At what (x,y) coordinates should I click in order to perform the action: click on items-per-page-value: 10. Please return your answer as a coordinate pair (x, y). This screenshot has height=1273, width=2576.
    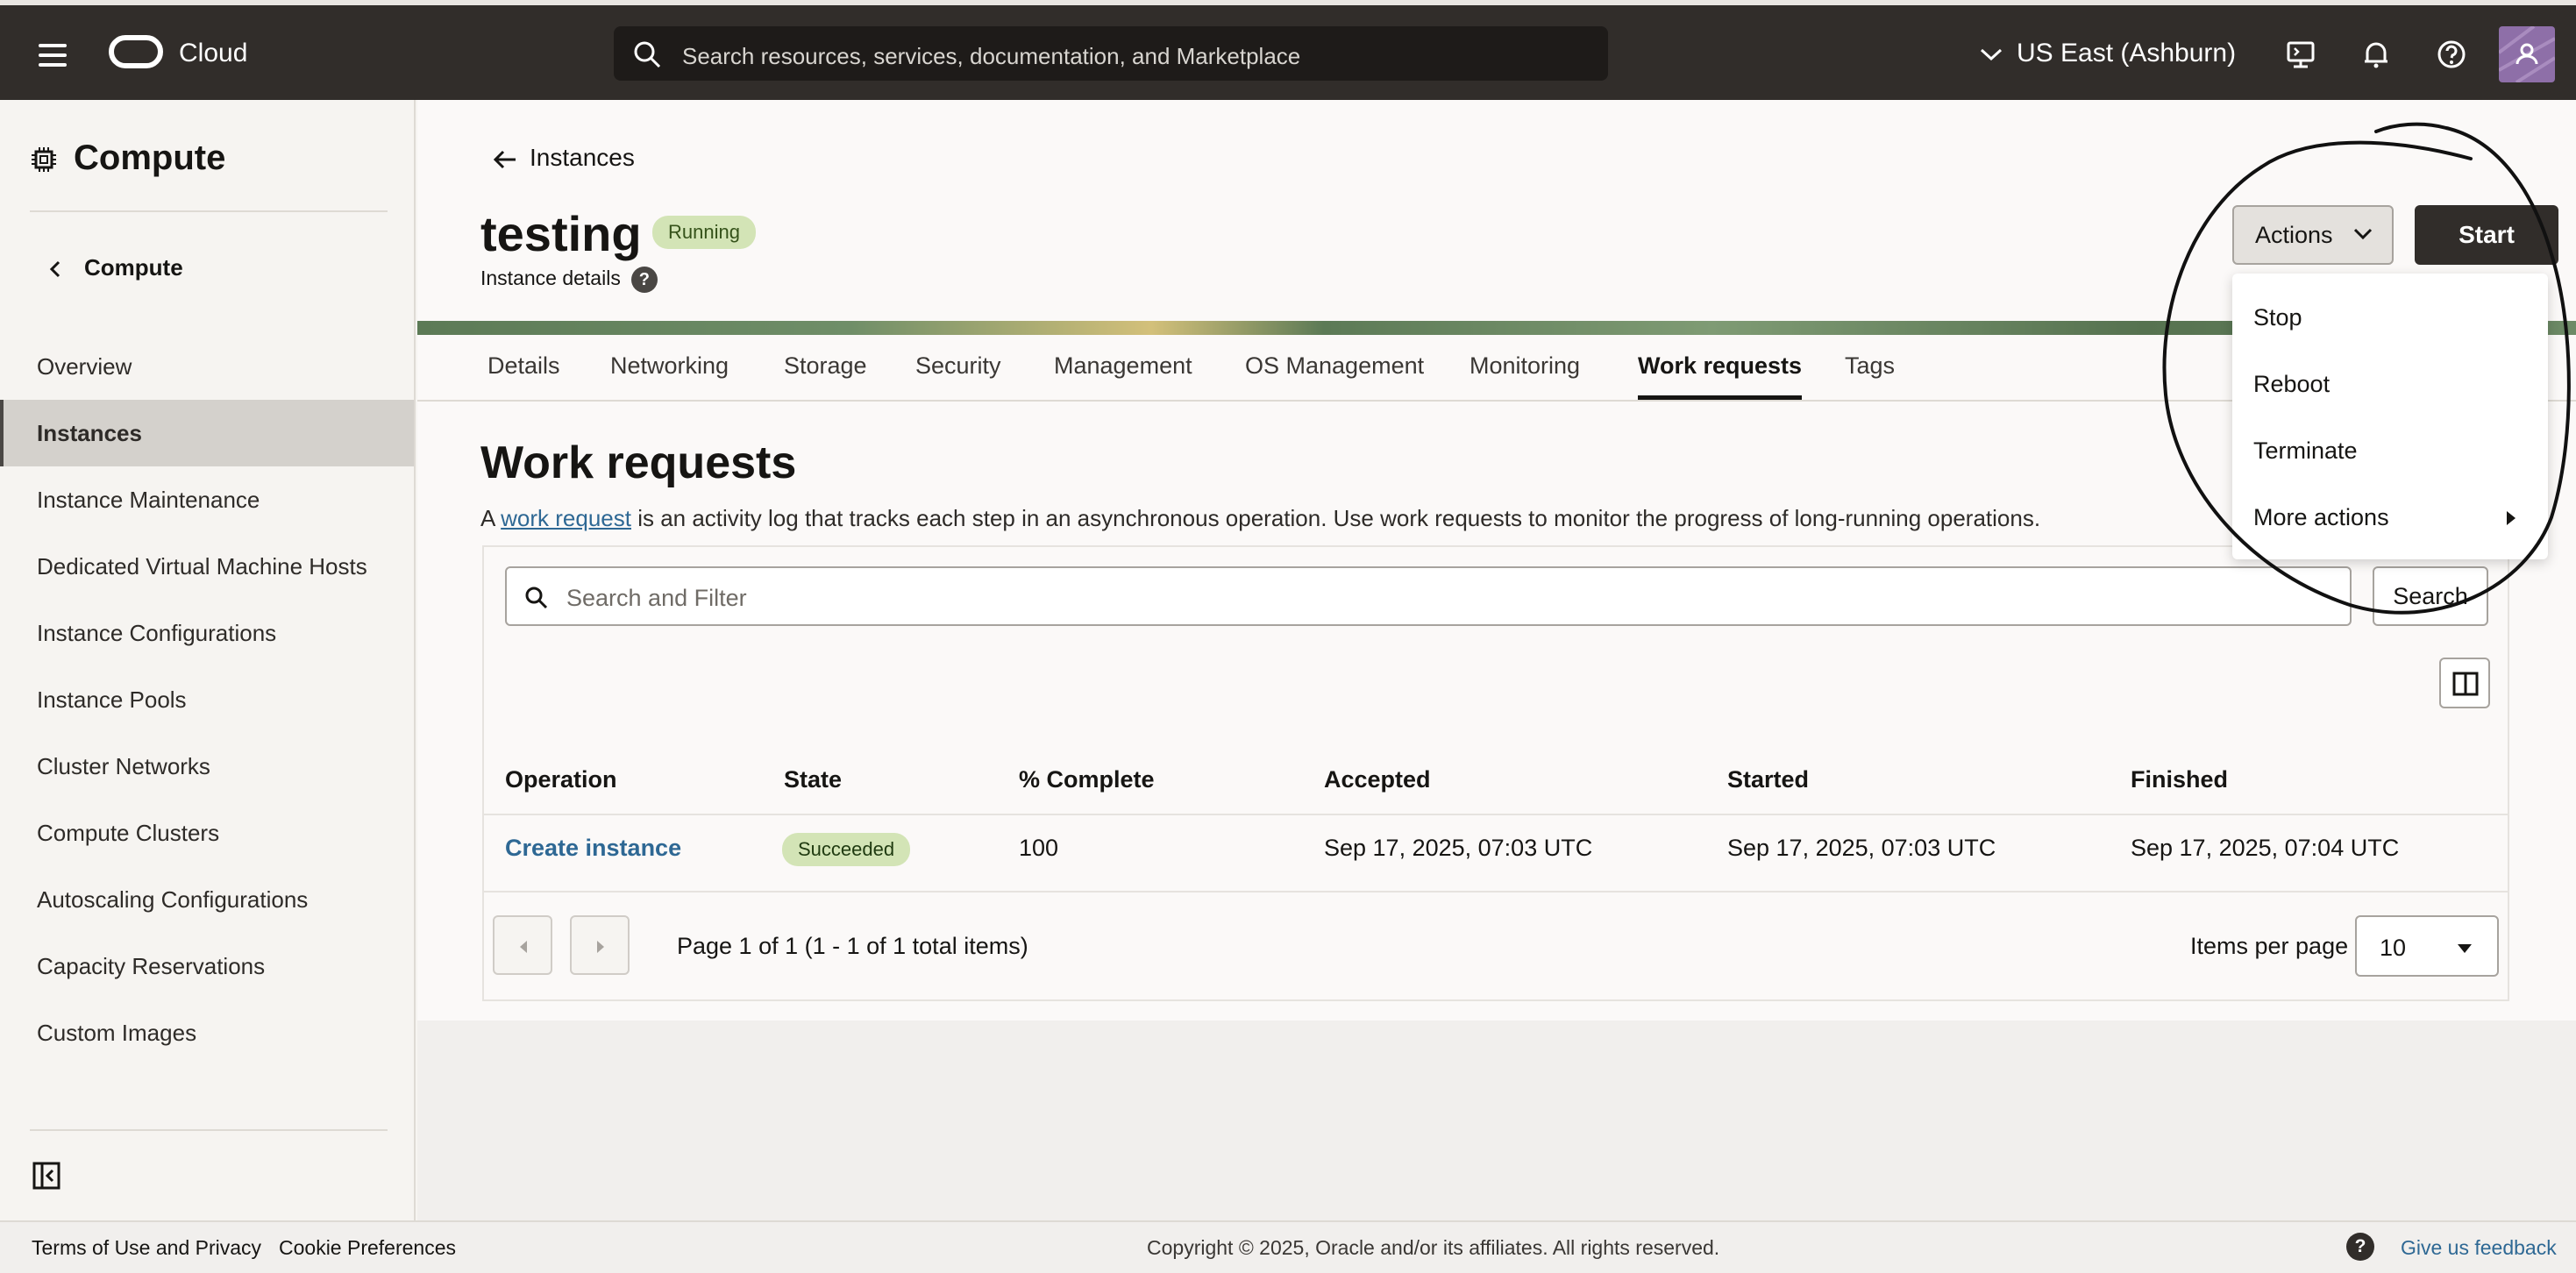
    Looking at the image, I should click on (2393, 948).